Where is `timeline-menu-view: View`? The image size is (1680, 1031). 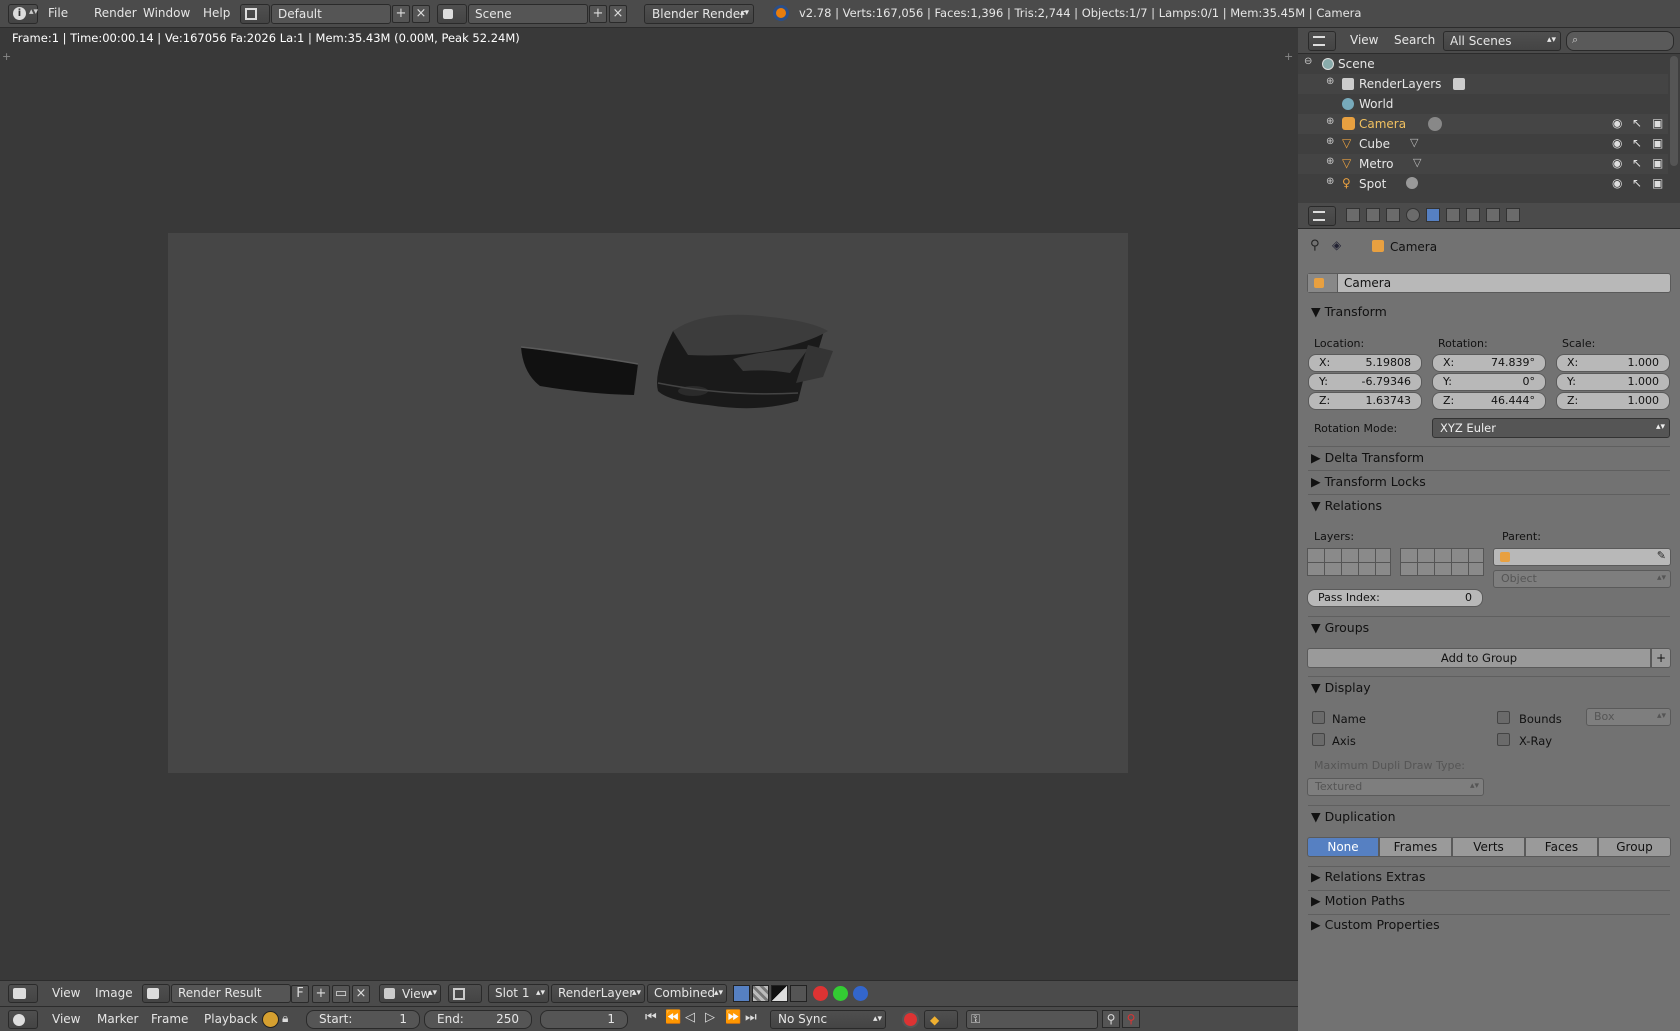 timeline-menu-view: View is located at coordinates (66, 1019).